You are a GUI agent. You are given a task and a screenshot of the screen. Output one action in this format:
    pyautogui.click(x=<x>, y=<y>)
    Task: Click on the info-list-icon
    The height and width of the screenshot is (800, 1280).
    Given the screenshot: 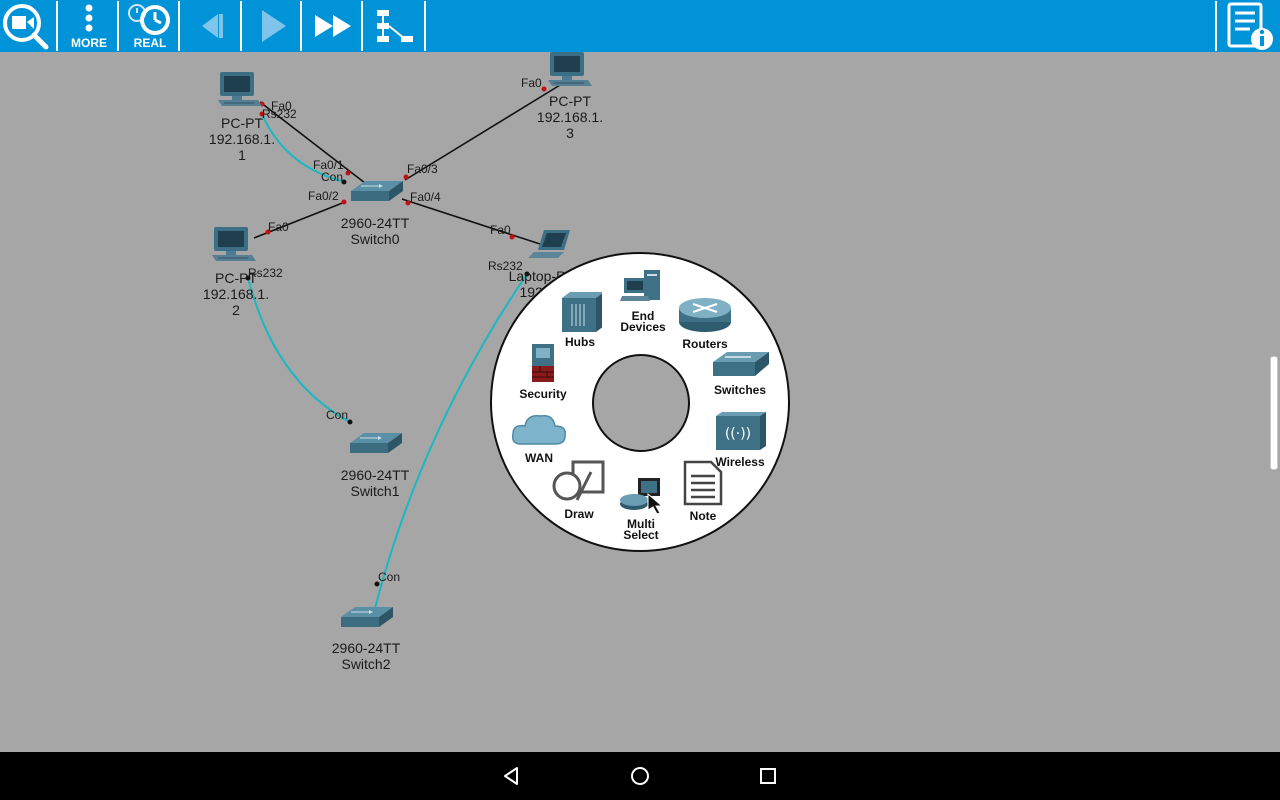 What is the action you would take?
    pyautogui.click(x=1250, y=26)
    